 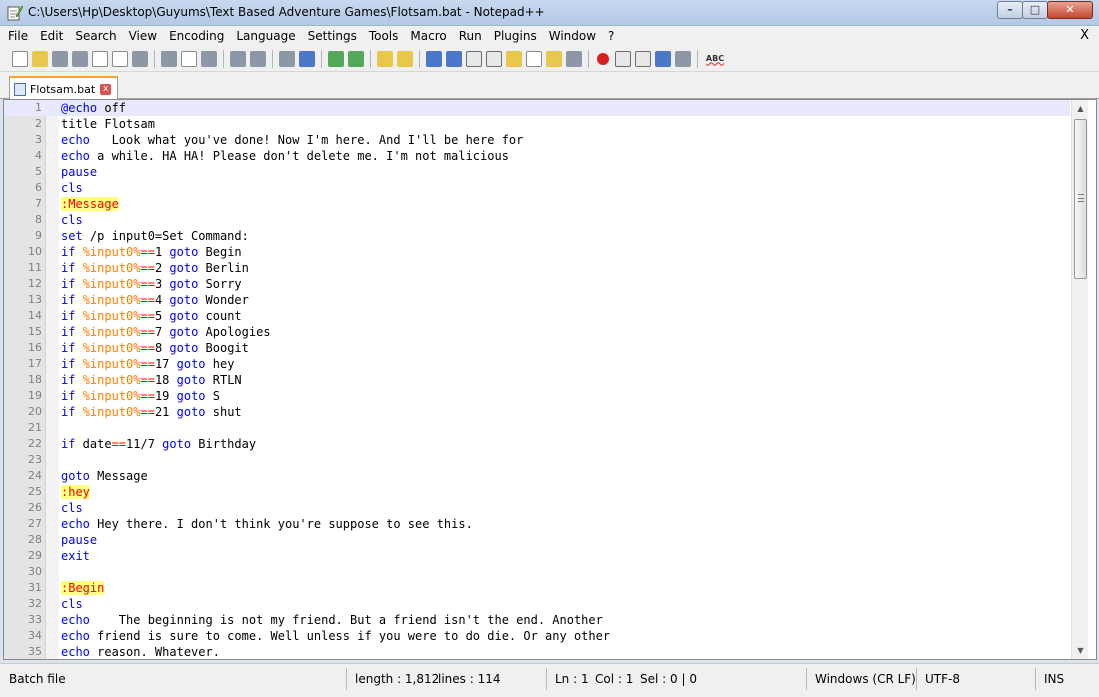 What do you see at coordinates (265, 36) in the screenshot?
I see `menu-language: Language` at bounding box center [265, 36].